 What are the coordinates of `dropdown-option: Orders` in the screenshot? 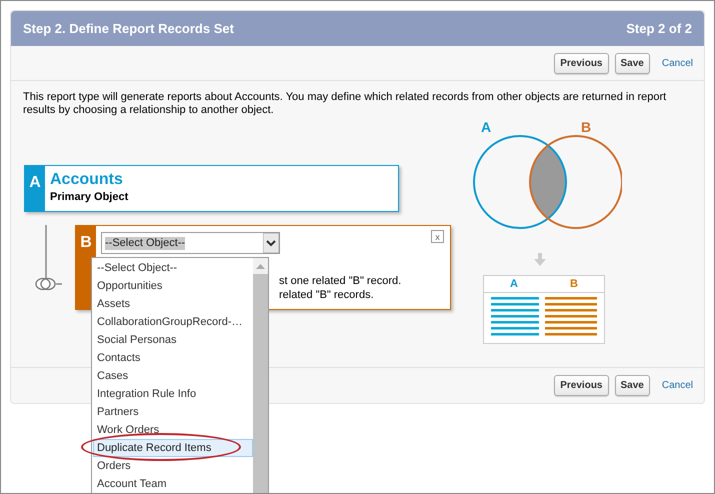 It's located at (173, 466).